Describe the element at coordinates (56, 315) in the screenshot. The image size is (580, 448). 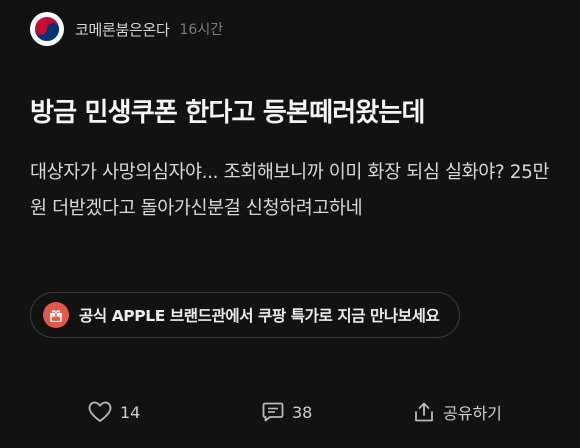
I see `gift-icon` at that location.